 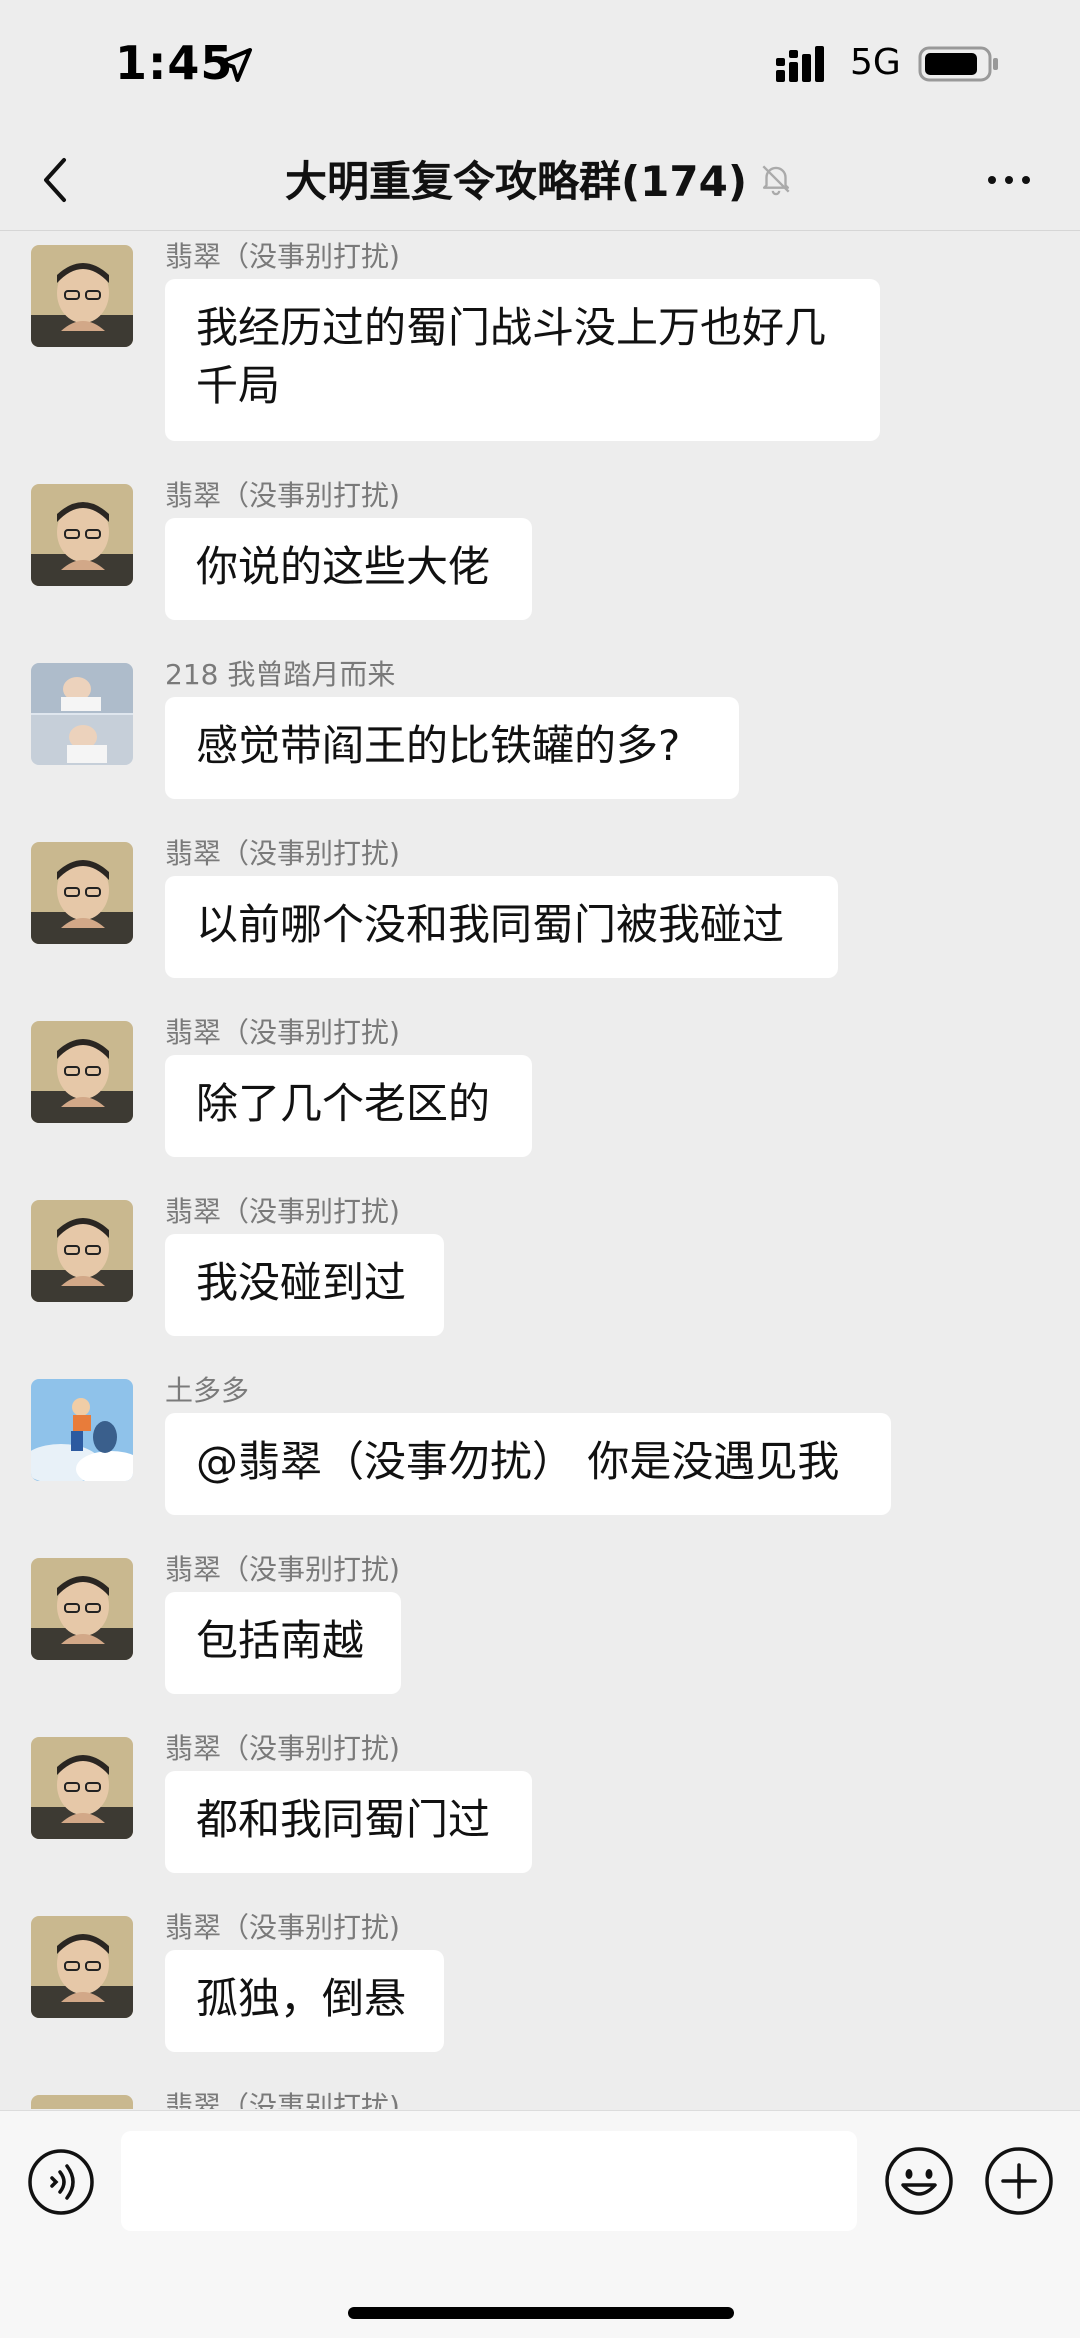 What do you see at coordinates (800, 64) in the screenshot?
I see `cellular-signal-icon` at bounding box center [800, 64].